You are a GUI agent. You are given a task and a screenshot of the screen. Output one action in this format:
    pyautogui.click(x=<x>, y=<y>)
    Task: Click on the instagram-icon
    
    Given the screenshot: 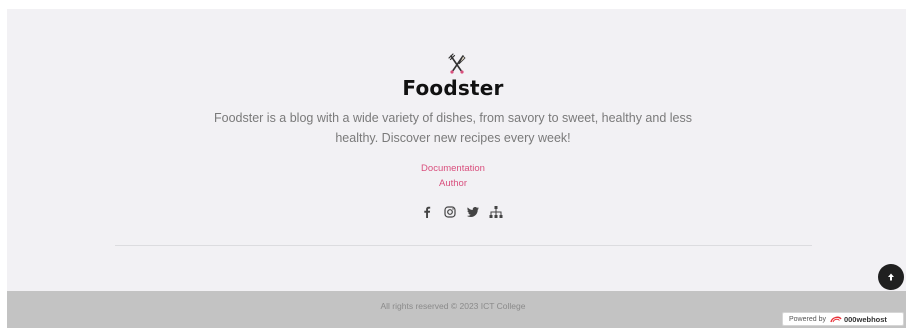 What is the action you would take?
    pyautogui.click(x=450, y=212)
    